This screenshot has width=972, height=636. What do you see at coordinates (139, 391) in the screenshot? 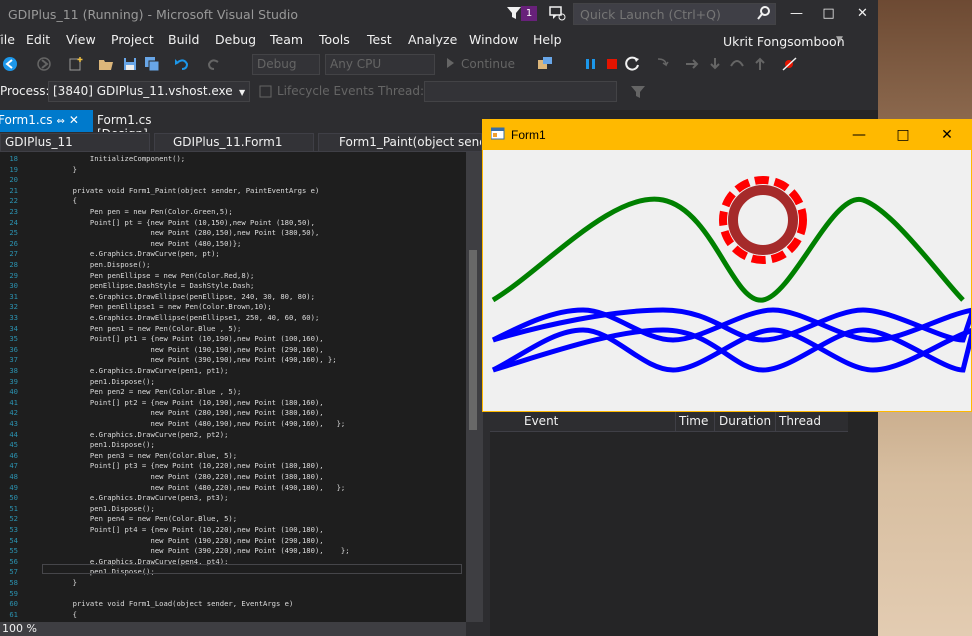
I see `code-line: Pen pen2 = new Pen(Color.Blue , 5);` at bounding box center [139, 391].